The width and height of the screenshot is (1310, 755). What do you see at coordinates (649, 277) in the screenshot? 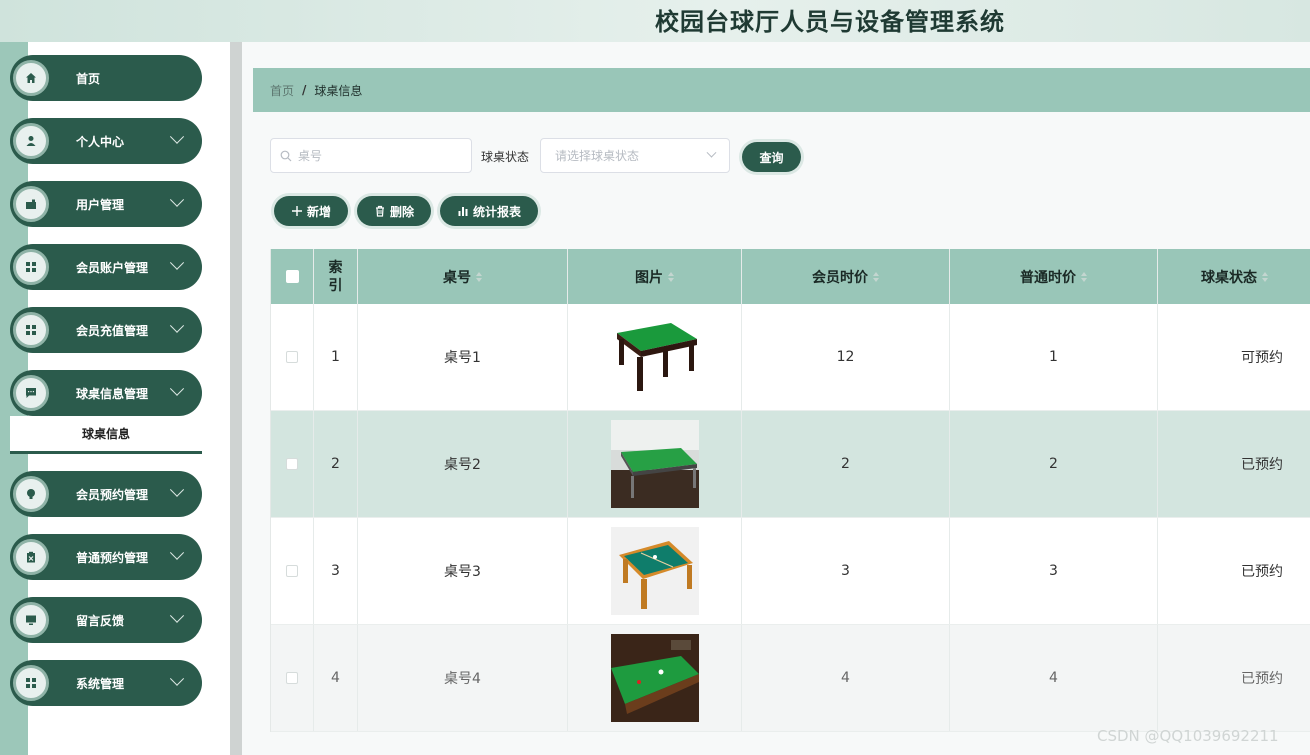
I see `column-header-label: 图片` at bounding box center [649, 277].